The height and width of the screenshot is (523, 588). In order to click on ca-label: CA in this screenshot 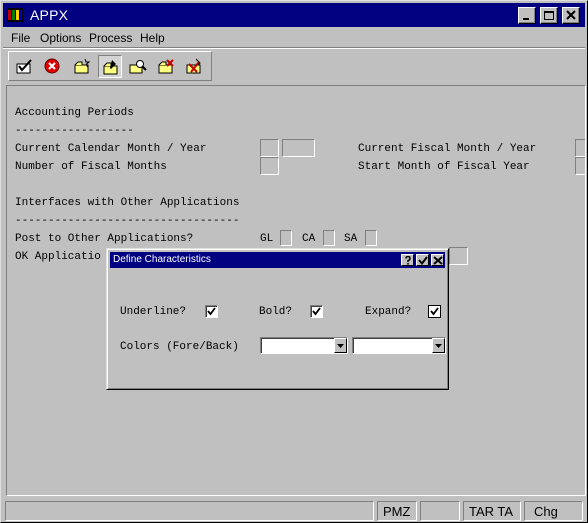, I will do `click(309, 239)`.